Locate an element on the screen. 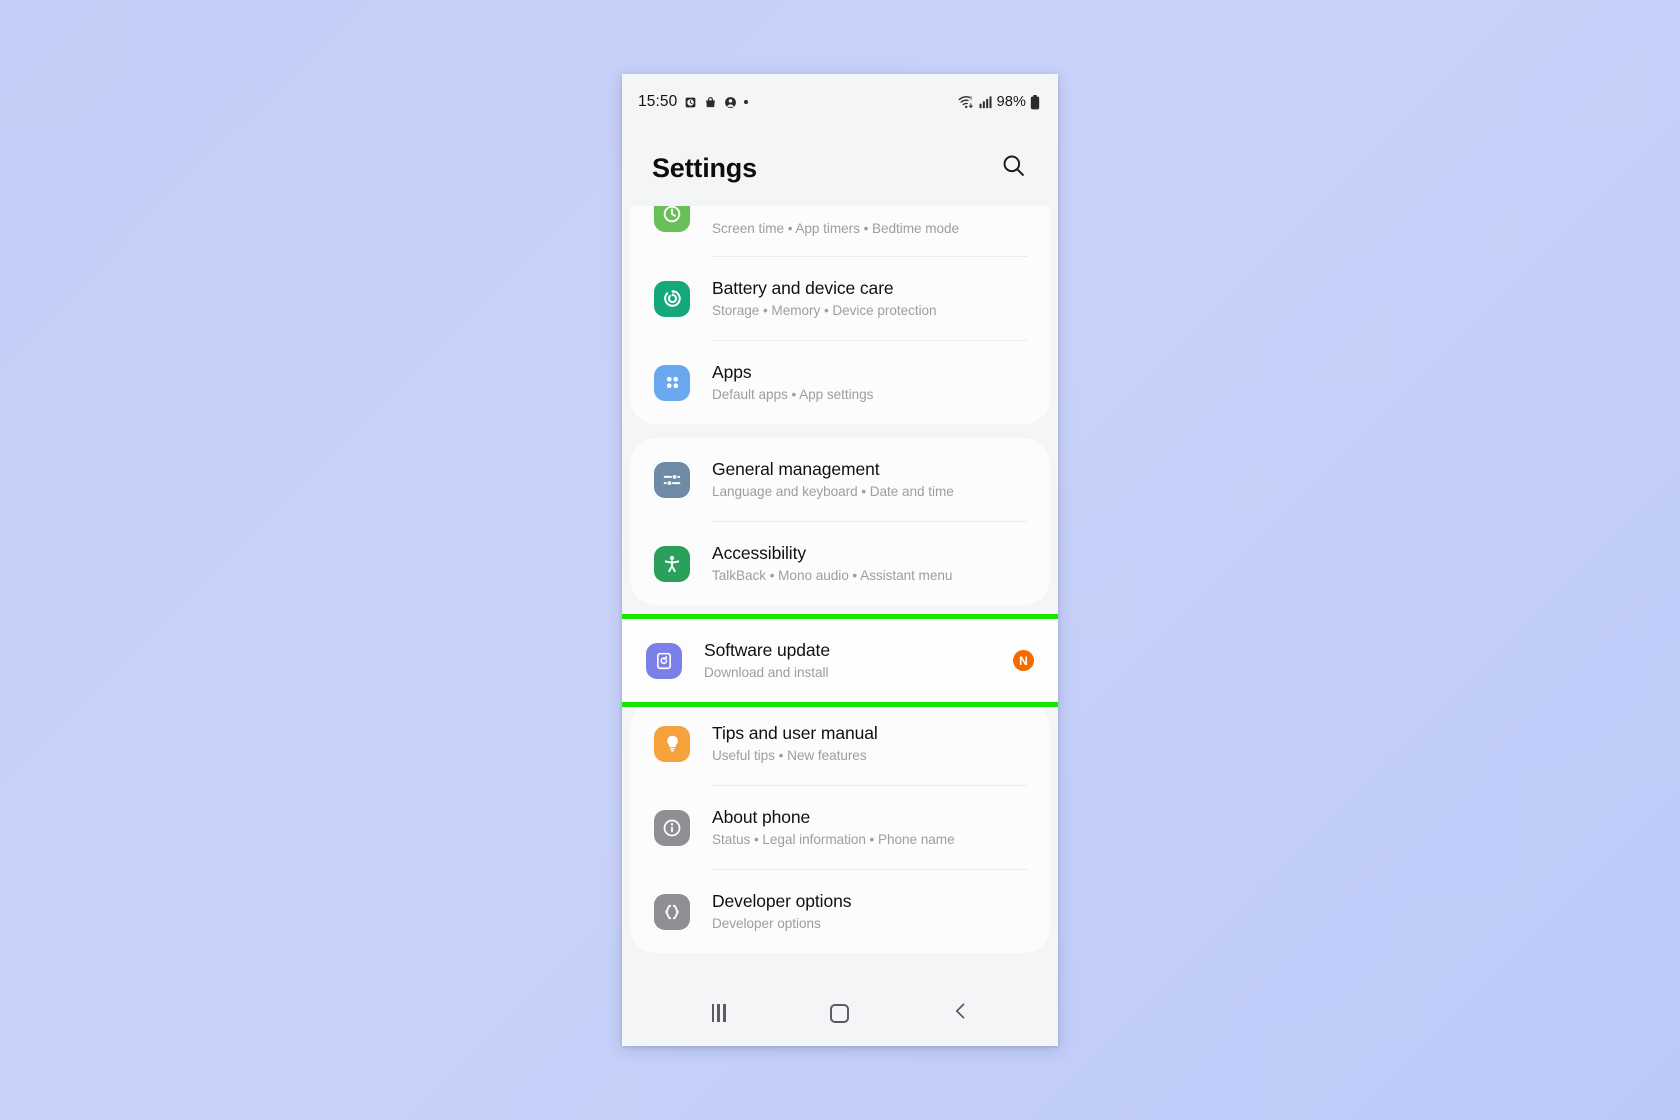 The width and height of the screenshot is (1680, 1120). apps-grid-icon is located at coordinates (672, 382).